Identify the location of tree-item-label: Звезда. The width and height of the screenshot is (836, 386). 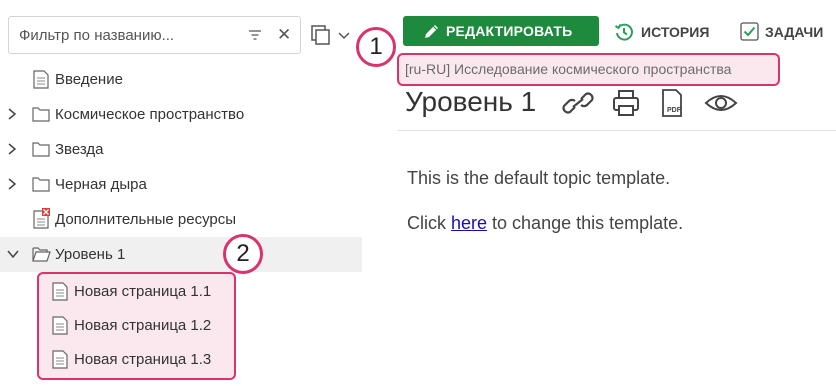
(79, 149).